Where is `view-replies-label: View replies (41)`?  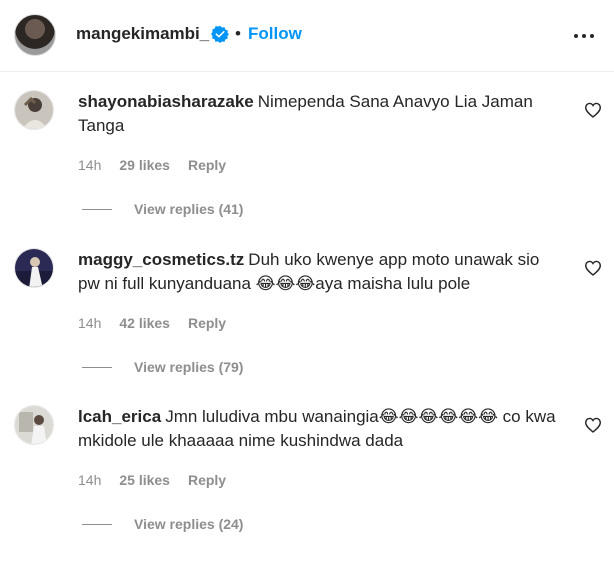
view-replies-label: View replies (41) is located at coordinates (189, 209).